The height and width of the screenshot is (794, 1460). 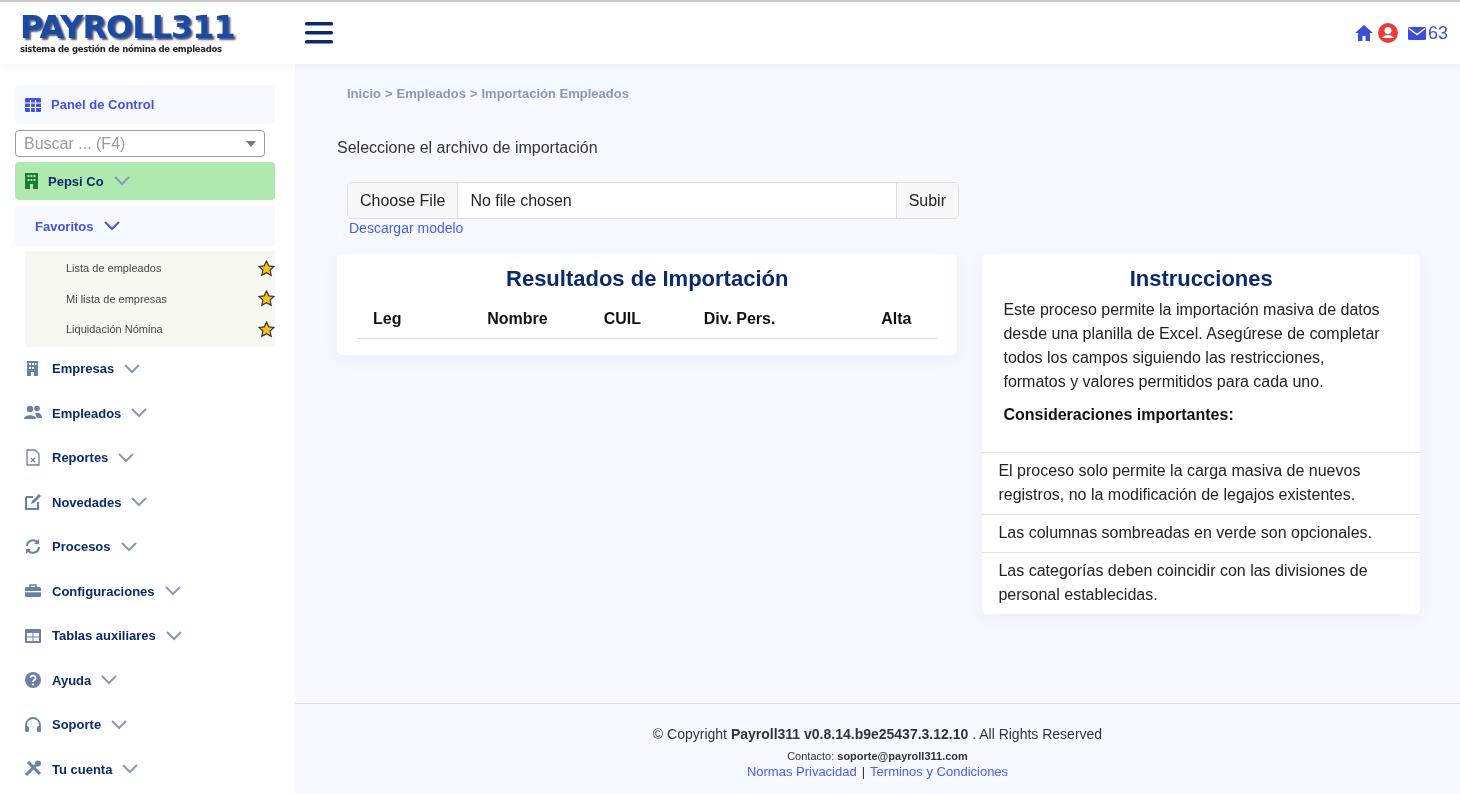 What do you see at coordinates (114, 329) in the screenshot?
I see `favorite-link: Liquidación Nómina` at bounding box center [114, 329].